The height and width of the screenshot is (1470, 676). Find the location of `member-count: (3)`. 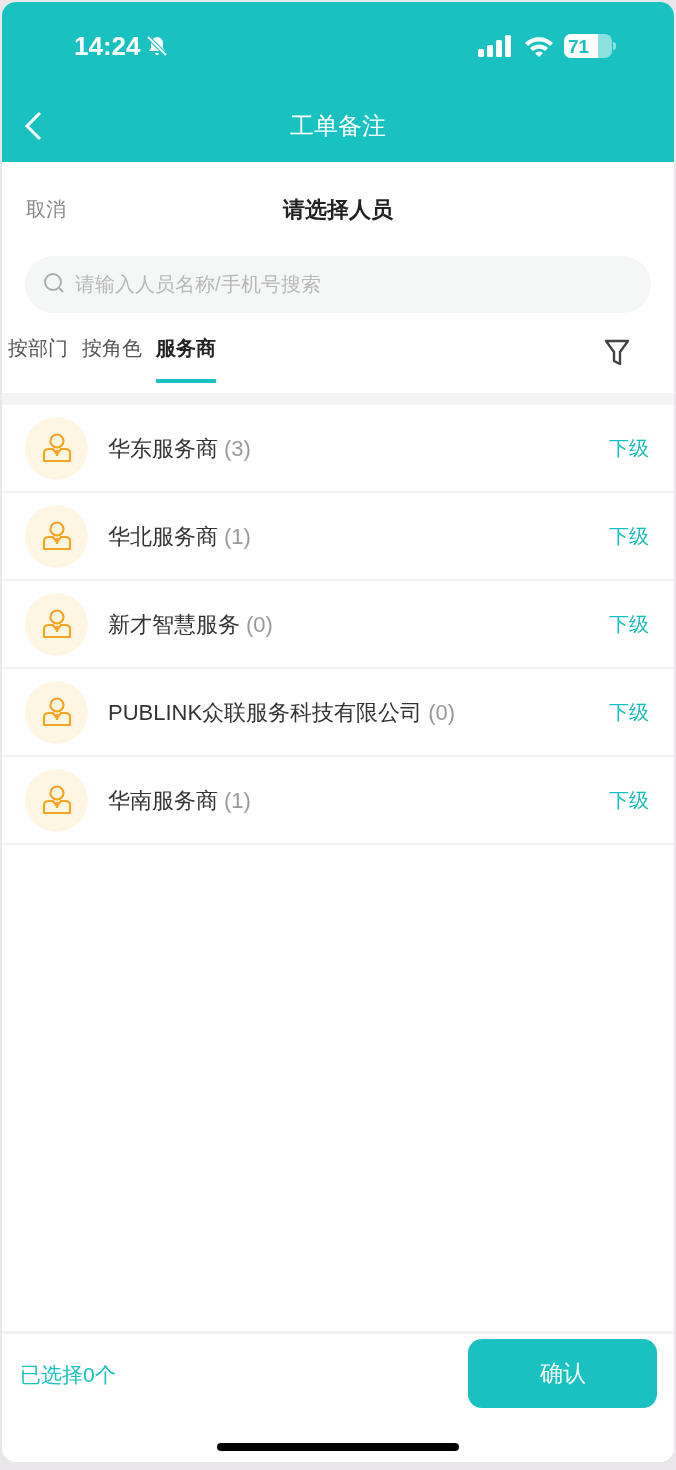

member-count: (3) is located at coordinates (237, 448).